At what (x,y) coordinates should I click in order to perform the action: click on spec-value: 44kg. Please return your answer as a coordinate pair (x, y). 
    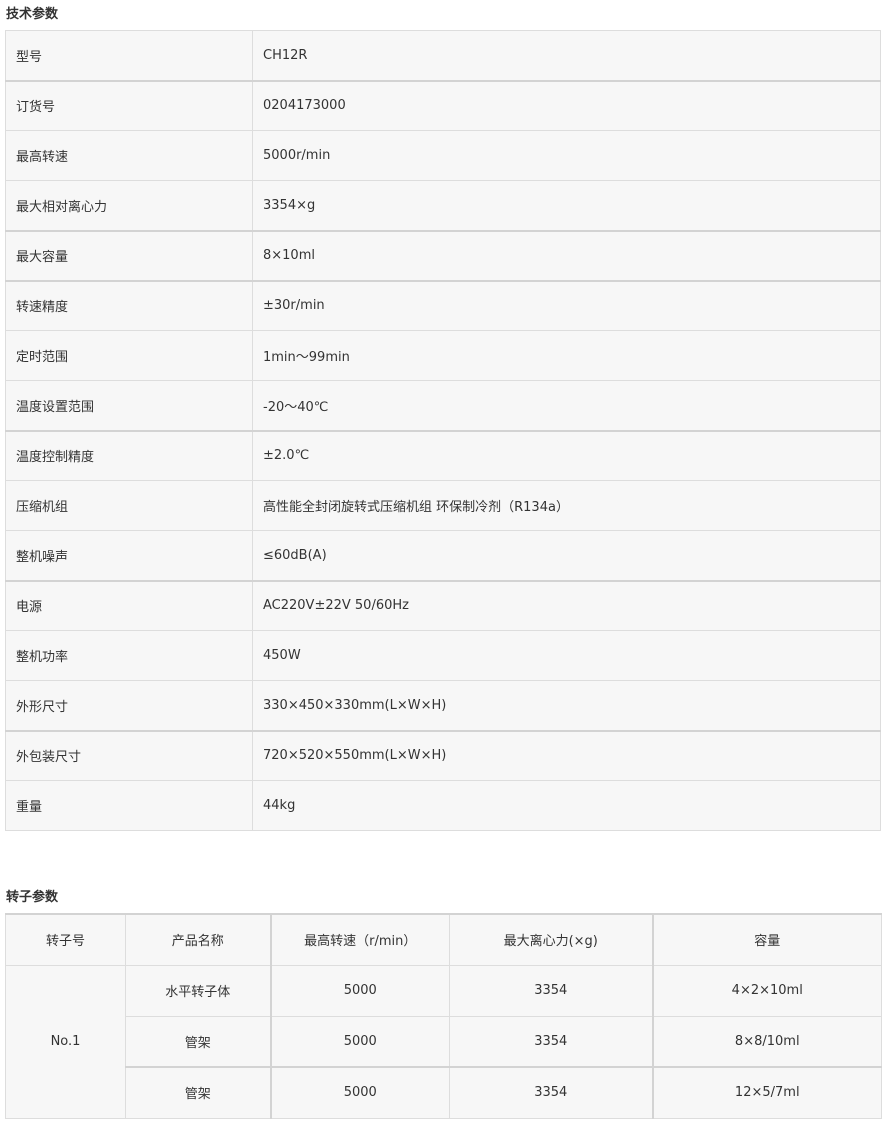
    Looking at the image, I should click on (566, 805).